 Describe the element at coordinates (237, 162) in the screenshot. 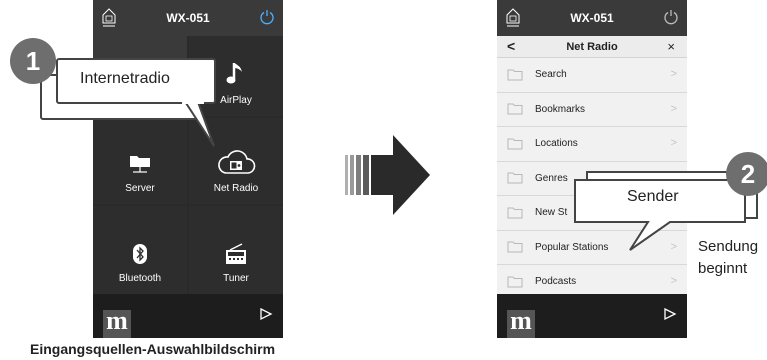

I see `cloud-radio-icon` at that location.